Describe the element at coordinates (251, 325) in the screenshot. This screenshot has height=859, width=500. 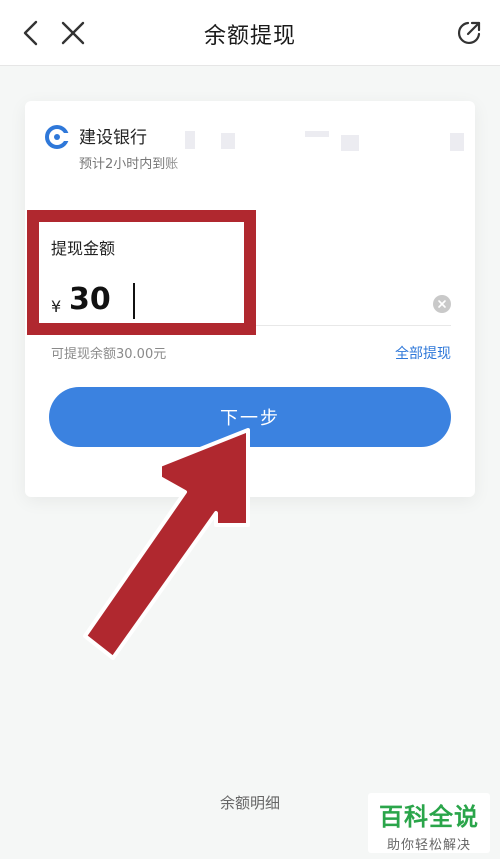
I see `amount-divider` at that location.